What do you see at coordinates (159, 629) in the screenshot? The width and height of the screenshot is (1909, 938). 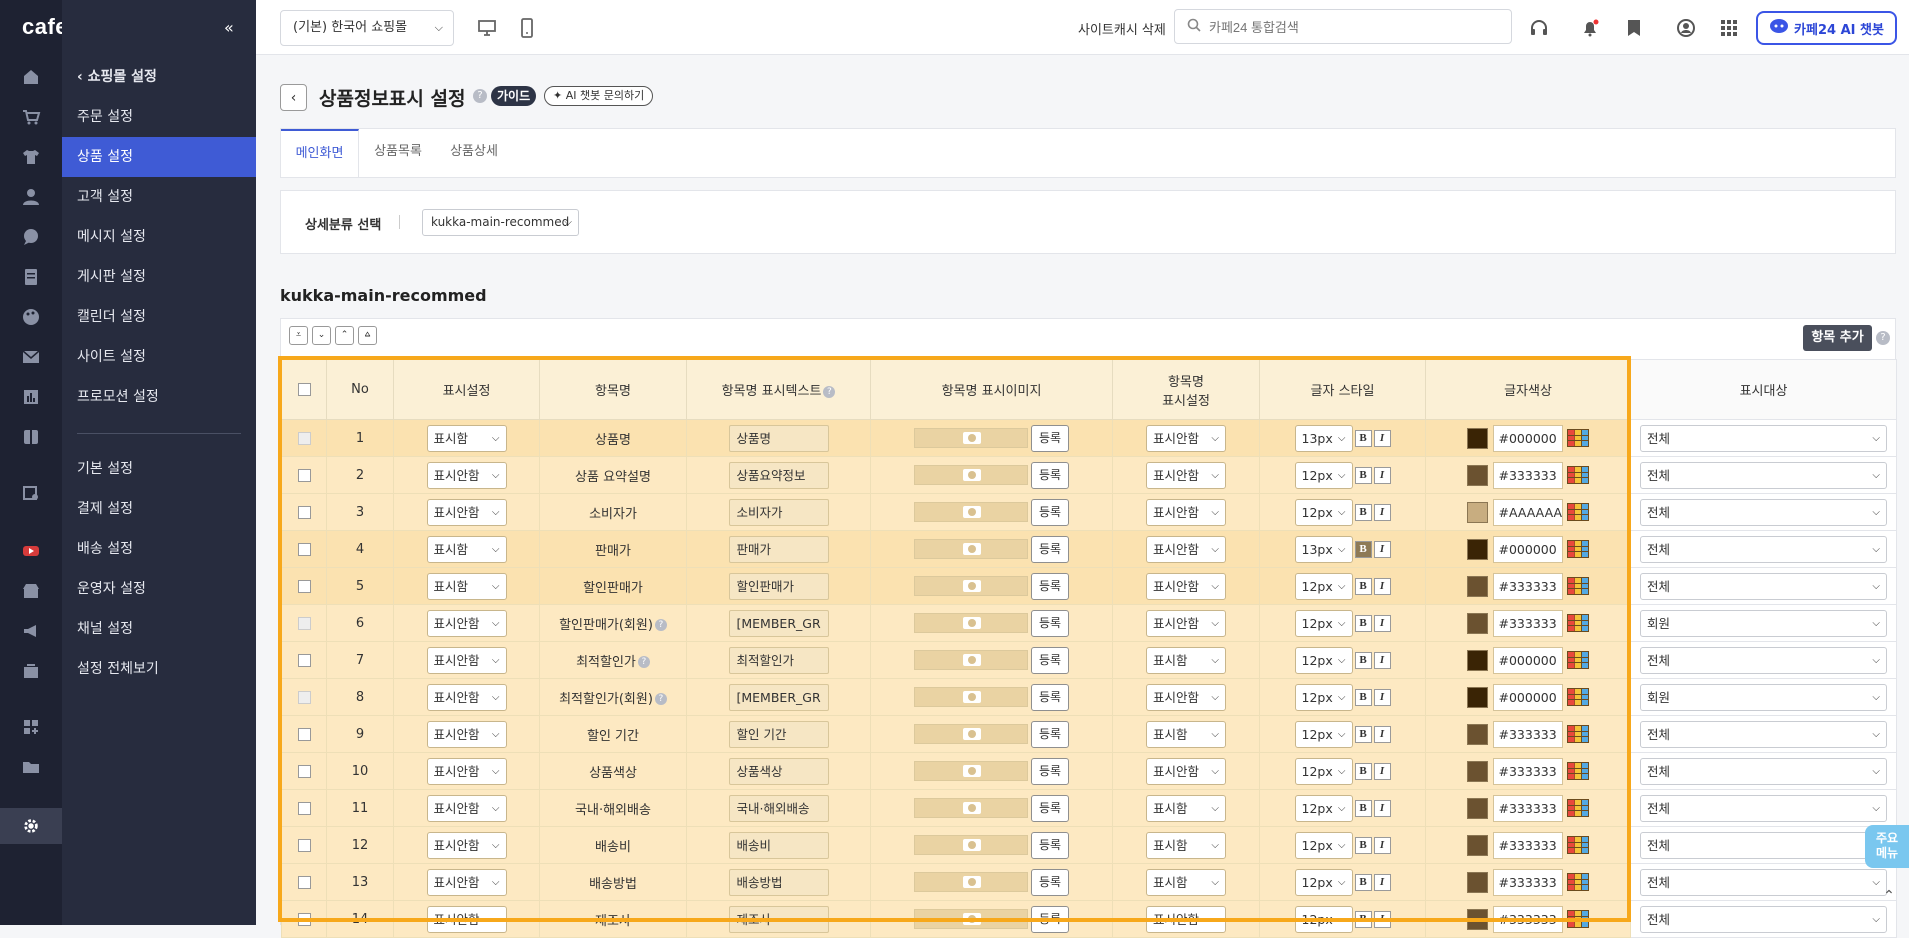 I see `sidebar-item-channel-settings: 채널 설정` at bounding box center [159, 629].